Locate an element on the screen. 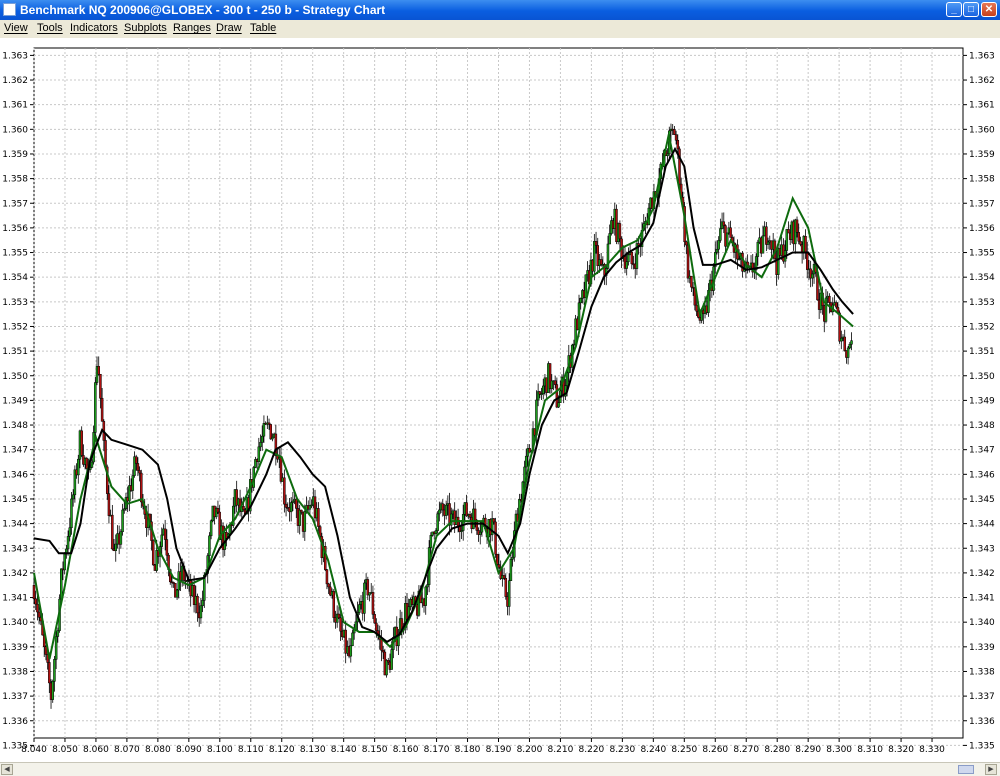 The width and height of the screenshot is (1000, 776). horizontal-scrollbar: ◀ ▶ is located at coordinates (500, 769).